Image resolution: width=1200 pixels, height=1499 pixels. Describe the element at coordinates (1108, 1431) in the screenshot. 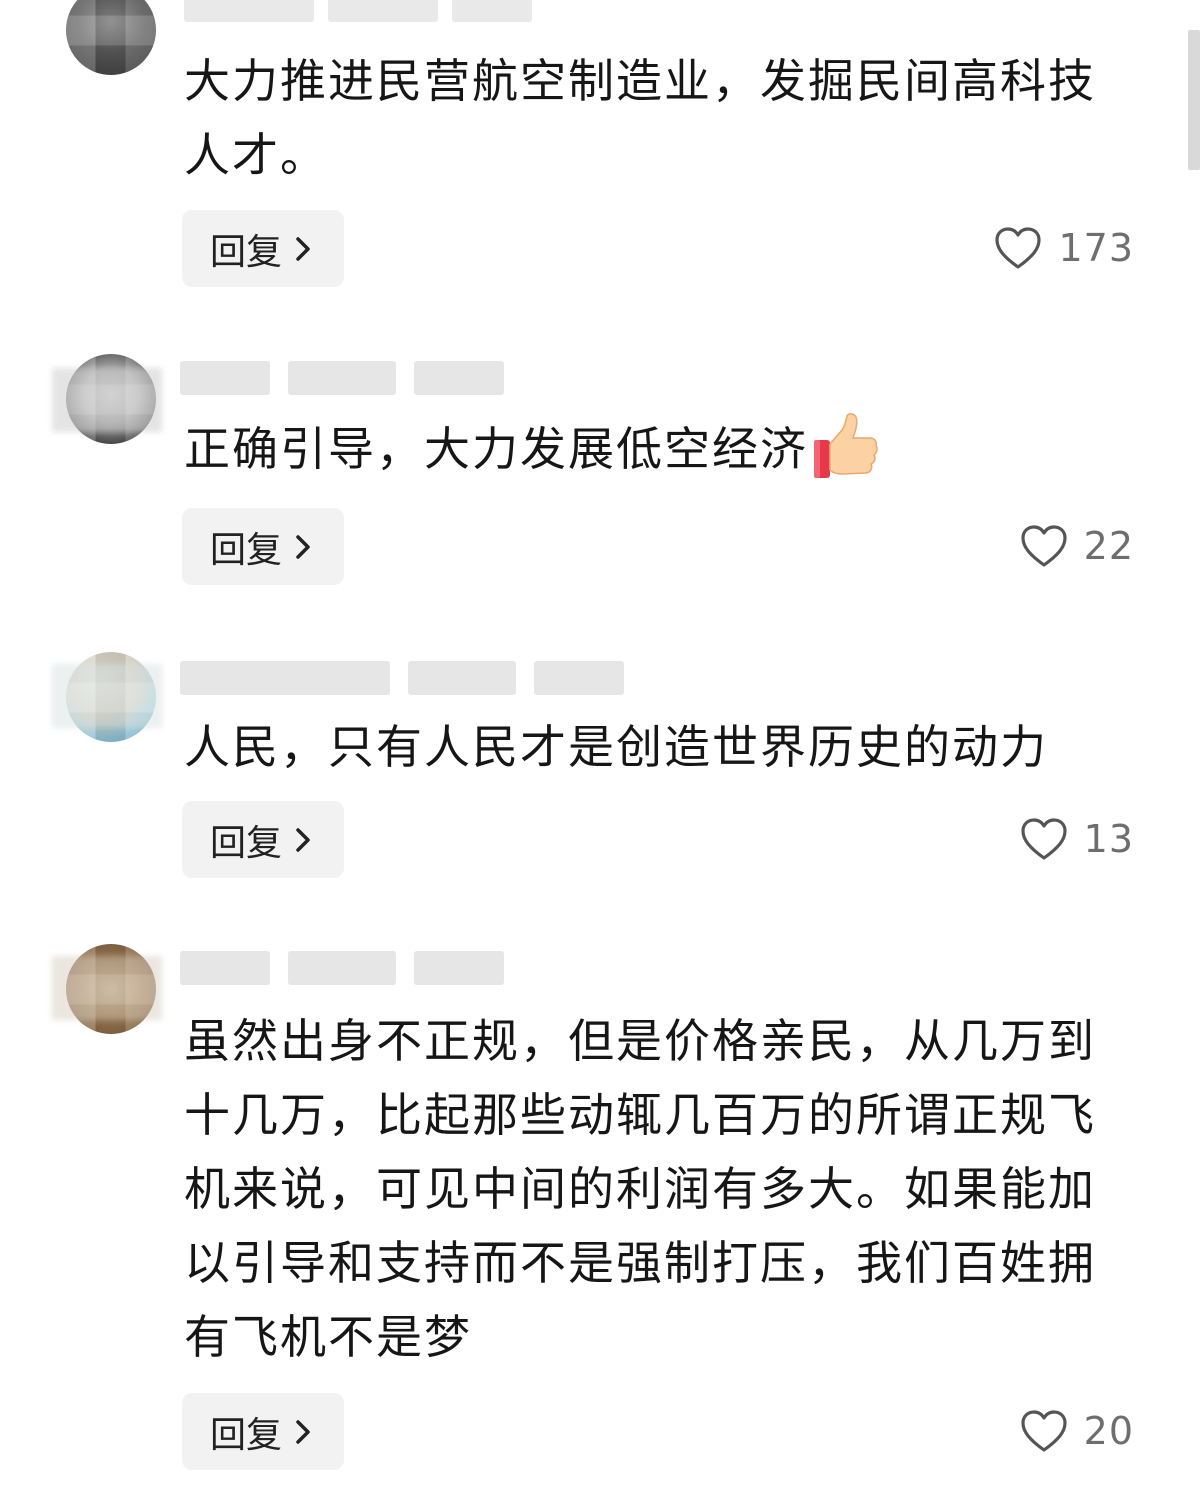

I see `like-count: 20` at that location.